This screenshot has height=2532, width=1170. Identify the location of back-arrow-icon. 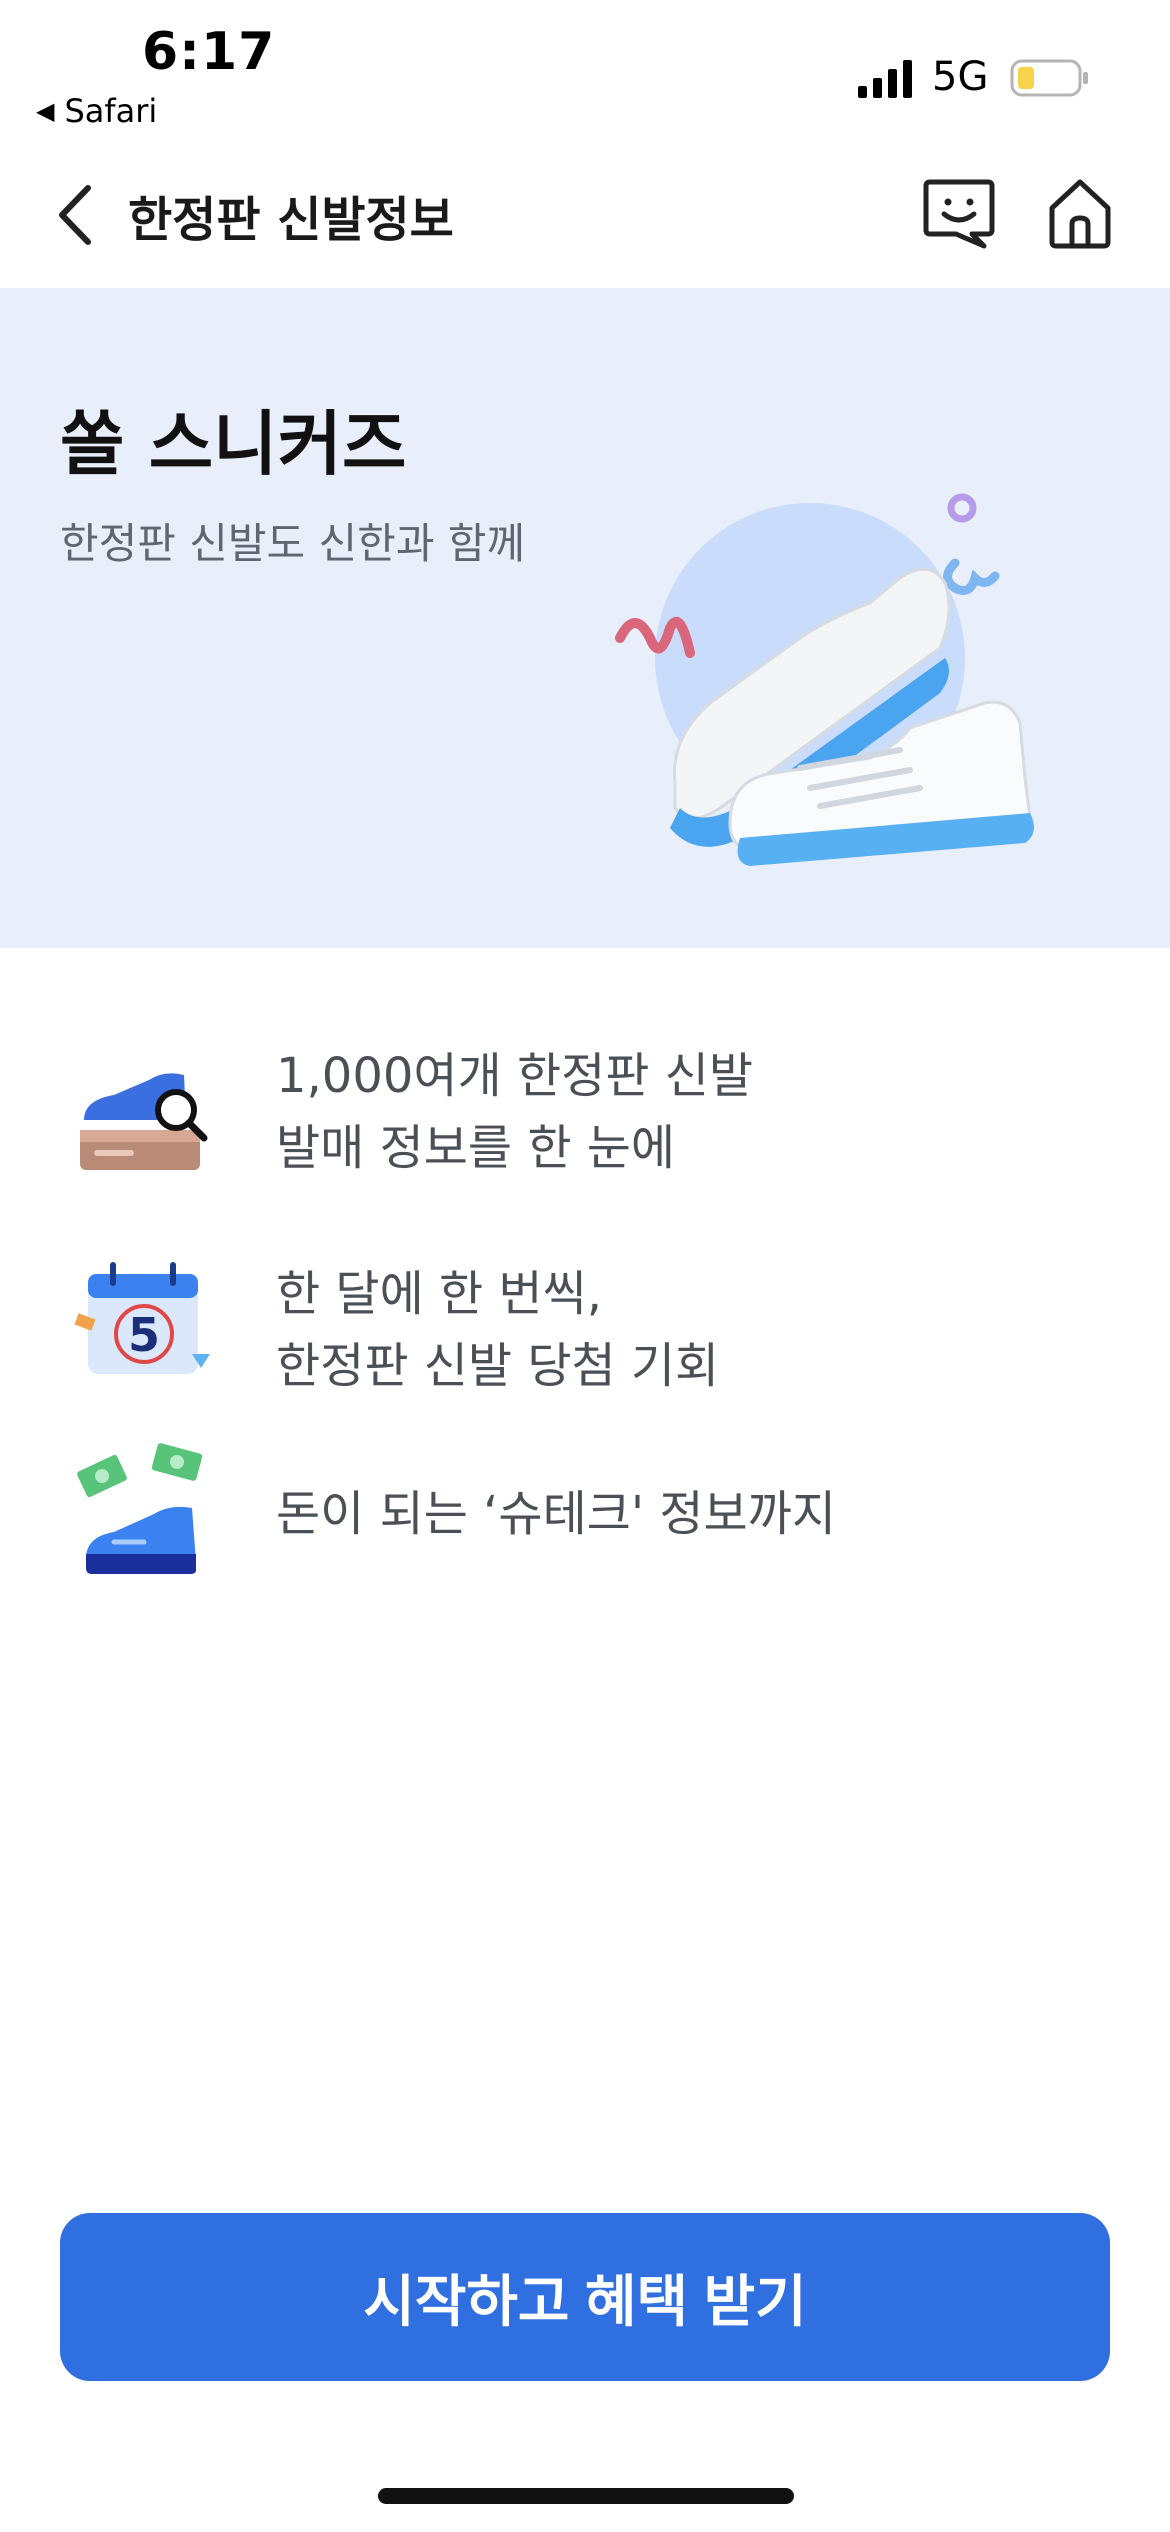
(75, 215).